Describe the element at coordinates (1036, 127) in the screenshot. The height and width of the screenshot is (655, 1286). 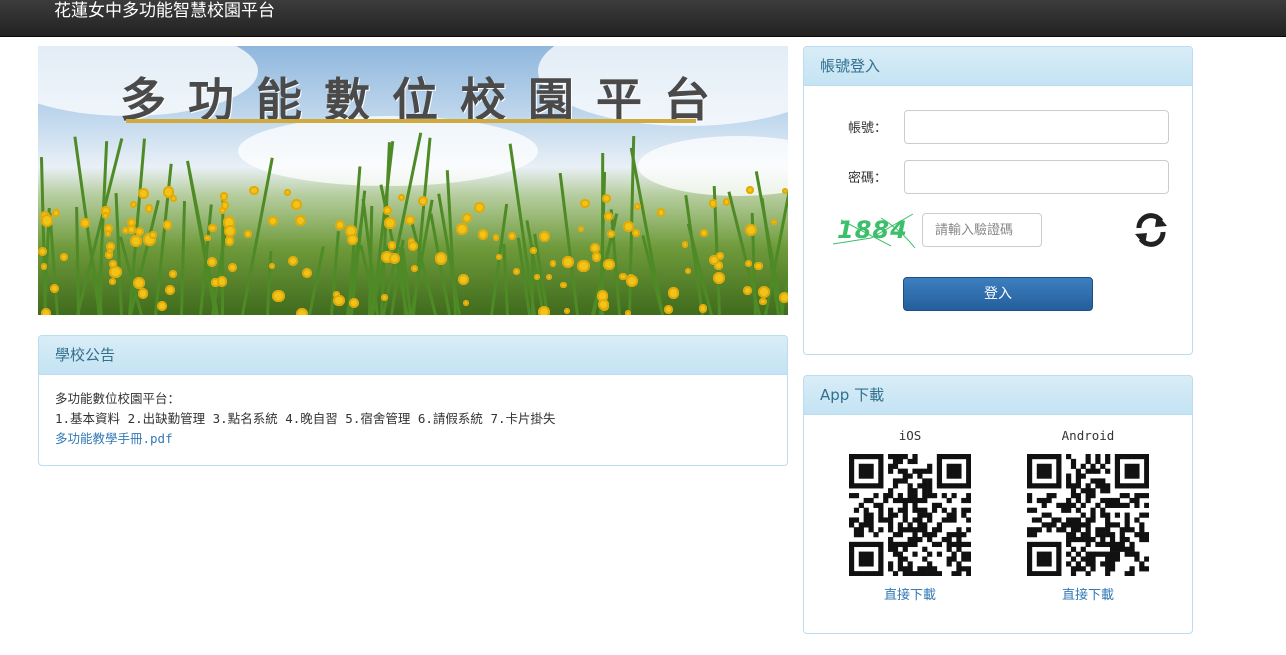
I see `account-input` at that location.